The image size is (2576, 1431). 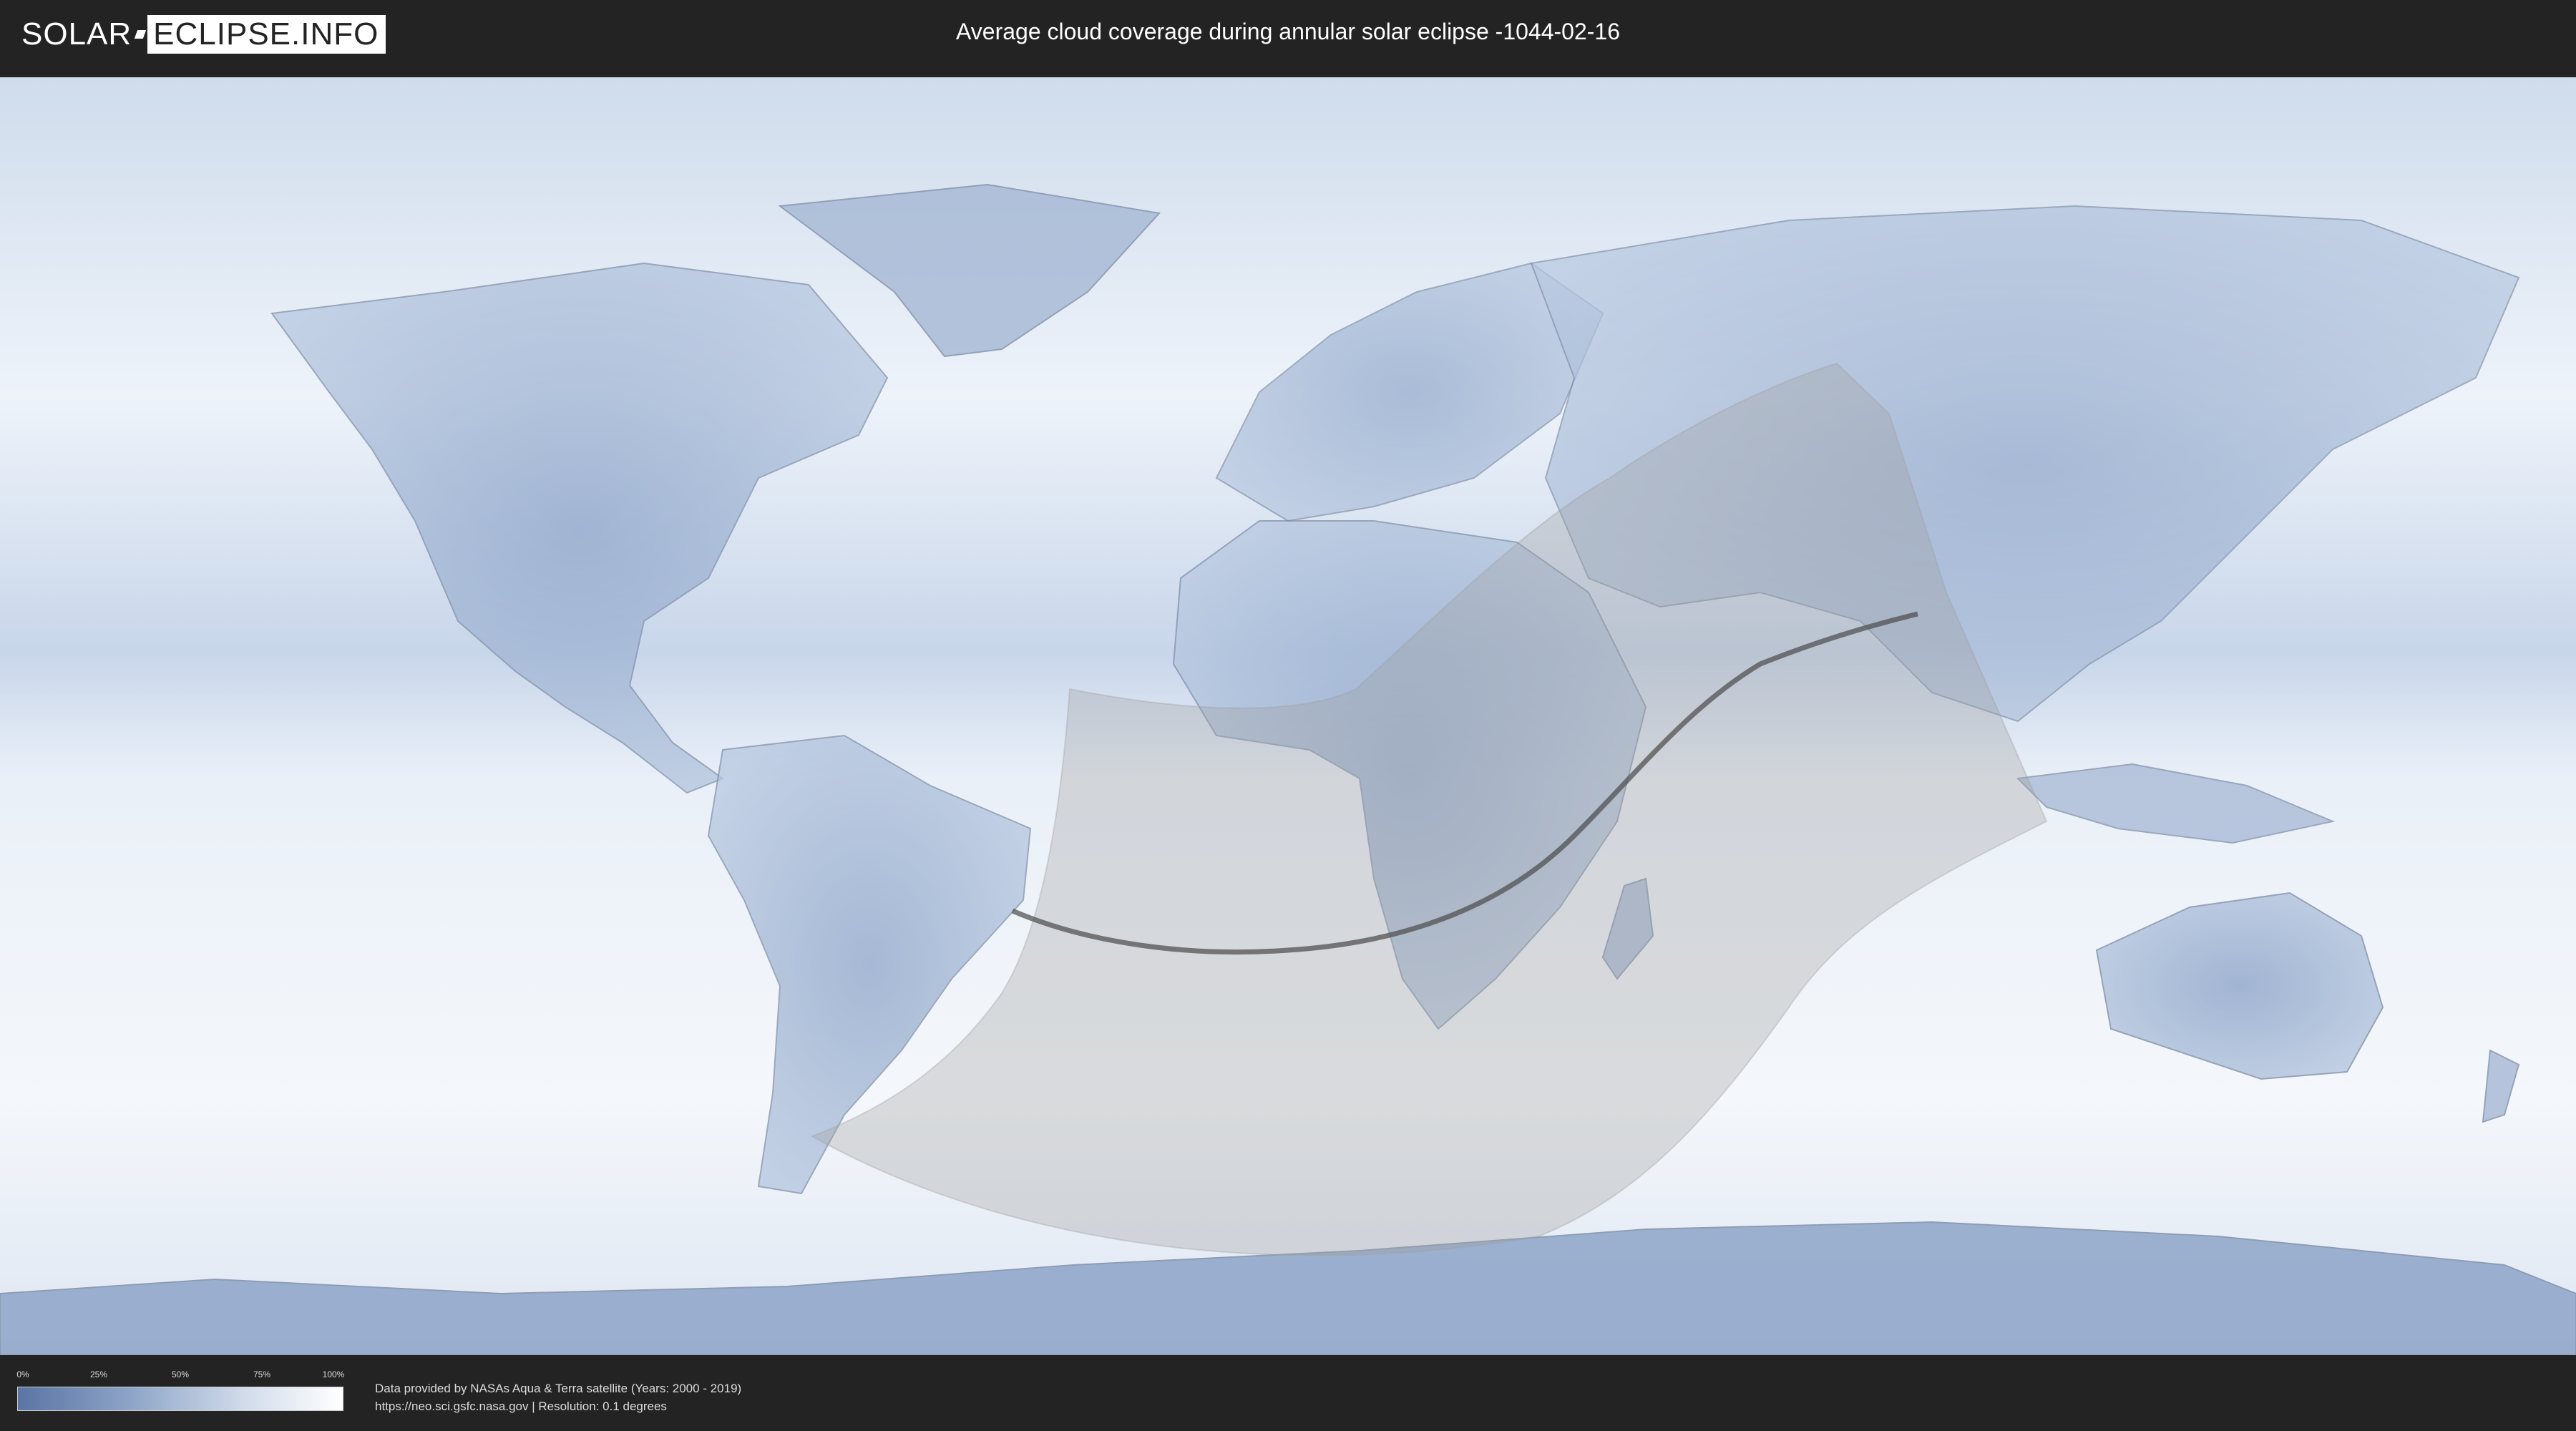 I want to click on legend-tick: 100%, so click(x=333, y=1374).